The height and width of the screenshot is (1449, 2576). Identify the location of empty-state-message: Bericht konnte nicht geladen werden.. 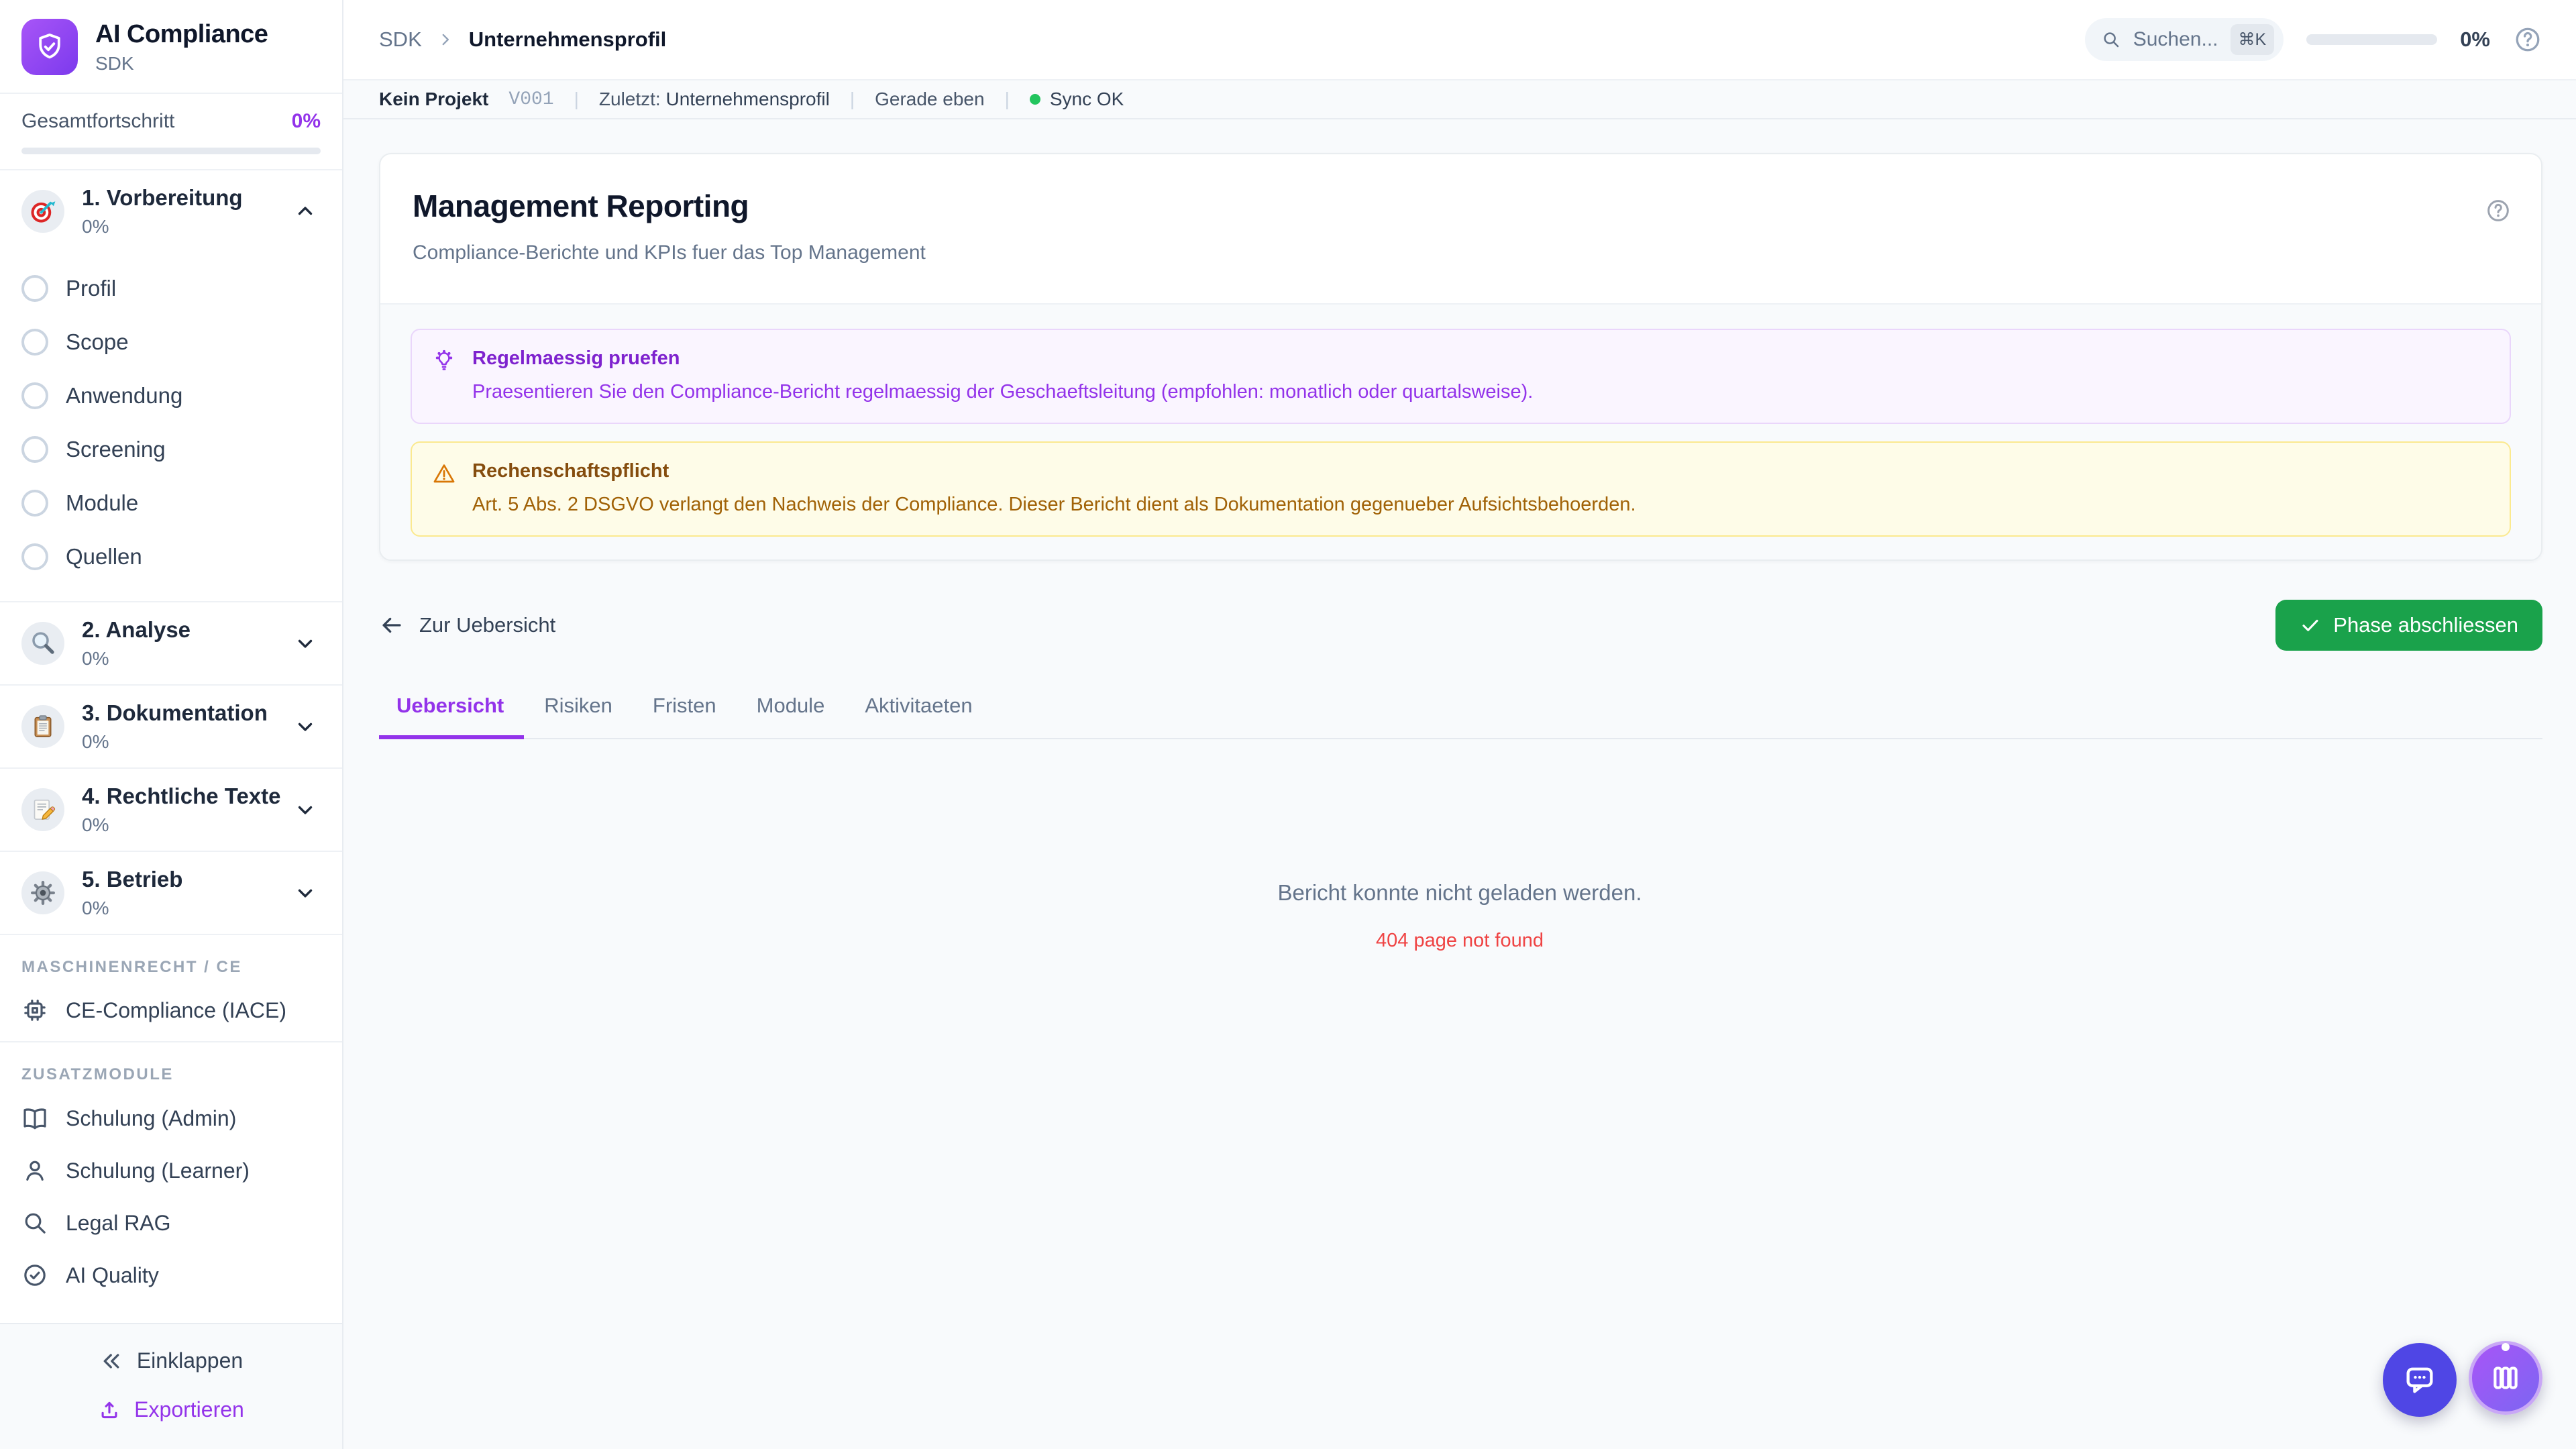
(1459, 893).